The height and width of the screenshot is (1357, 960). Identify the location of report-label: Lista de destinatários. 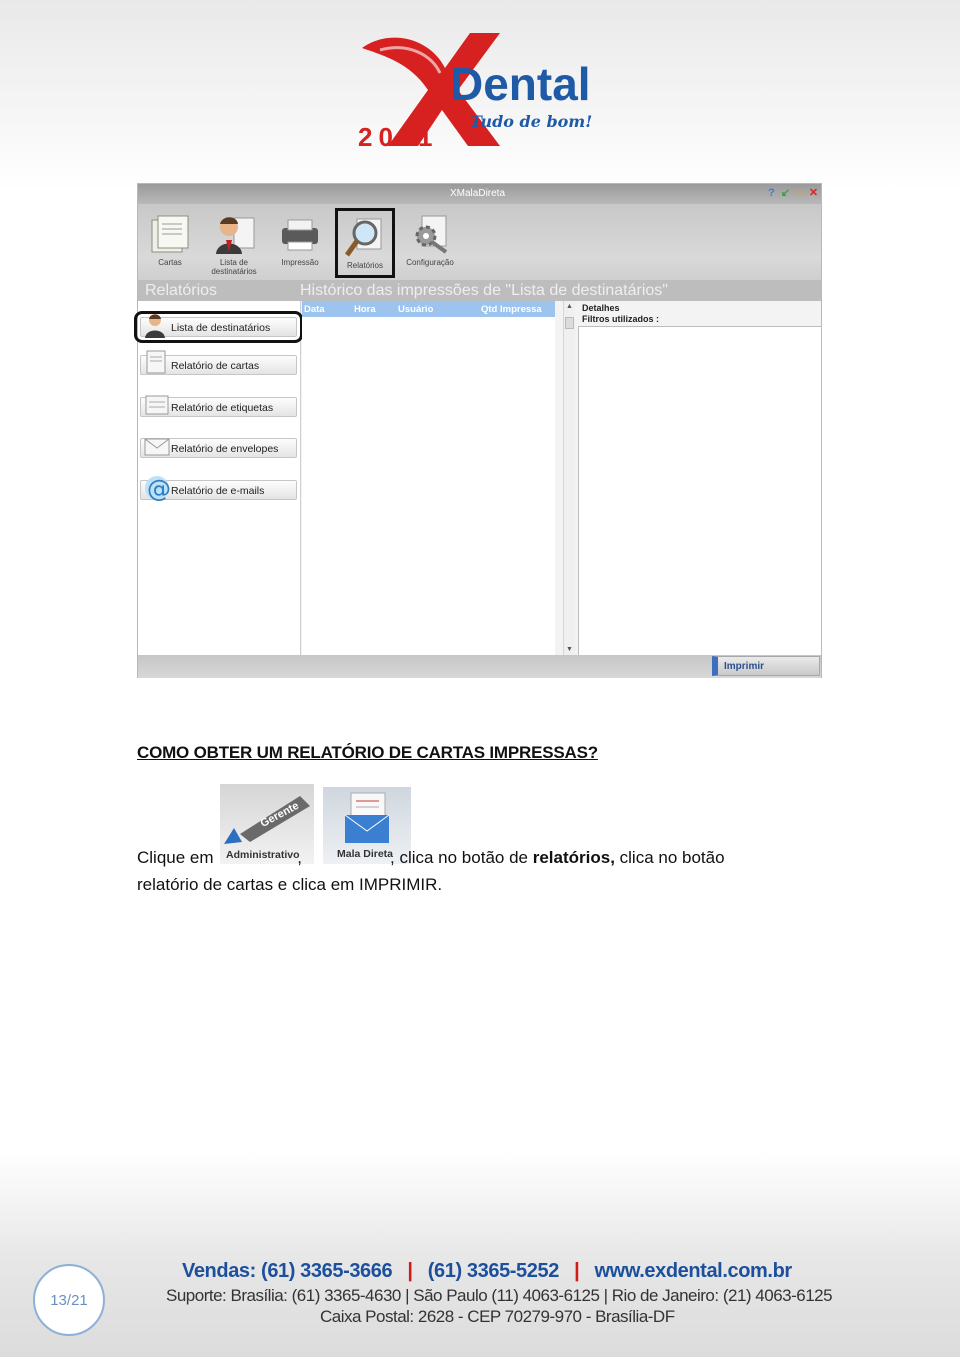
(221, 328).